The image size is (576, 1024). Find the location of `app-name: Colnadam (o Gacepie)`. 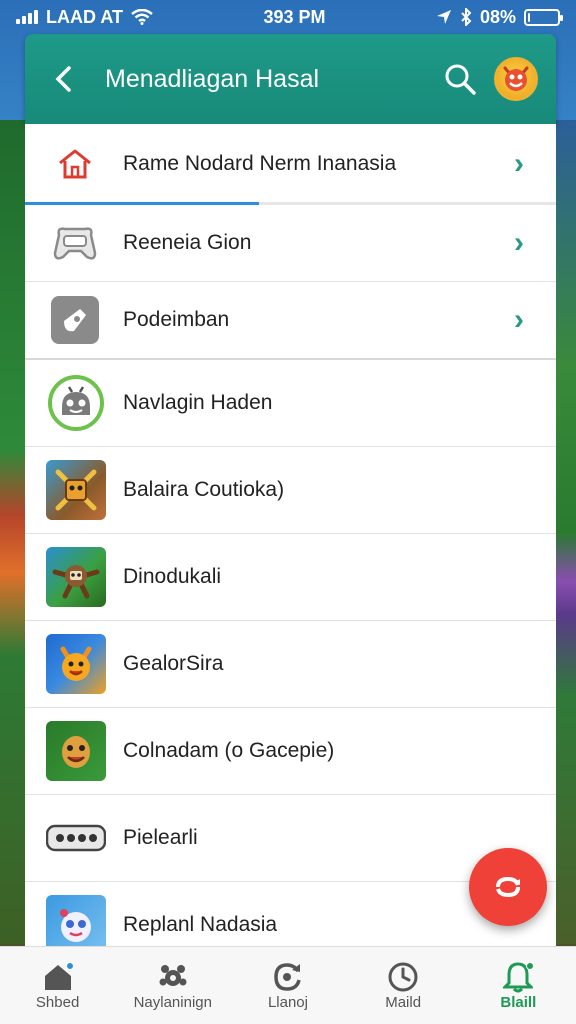

app-name: Colnadam (o Gacepie) is located at coordinates (229, 750).